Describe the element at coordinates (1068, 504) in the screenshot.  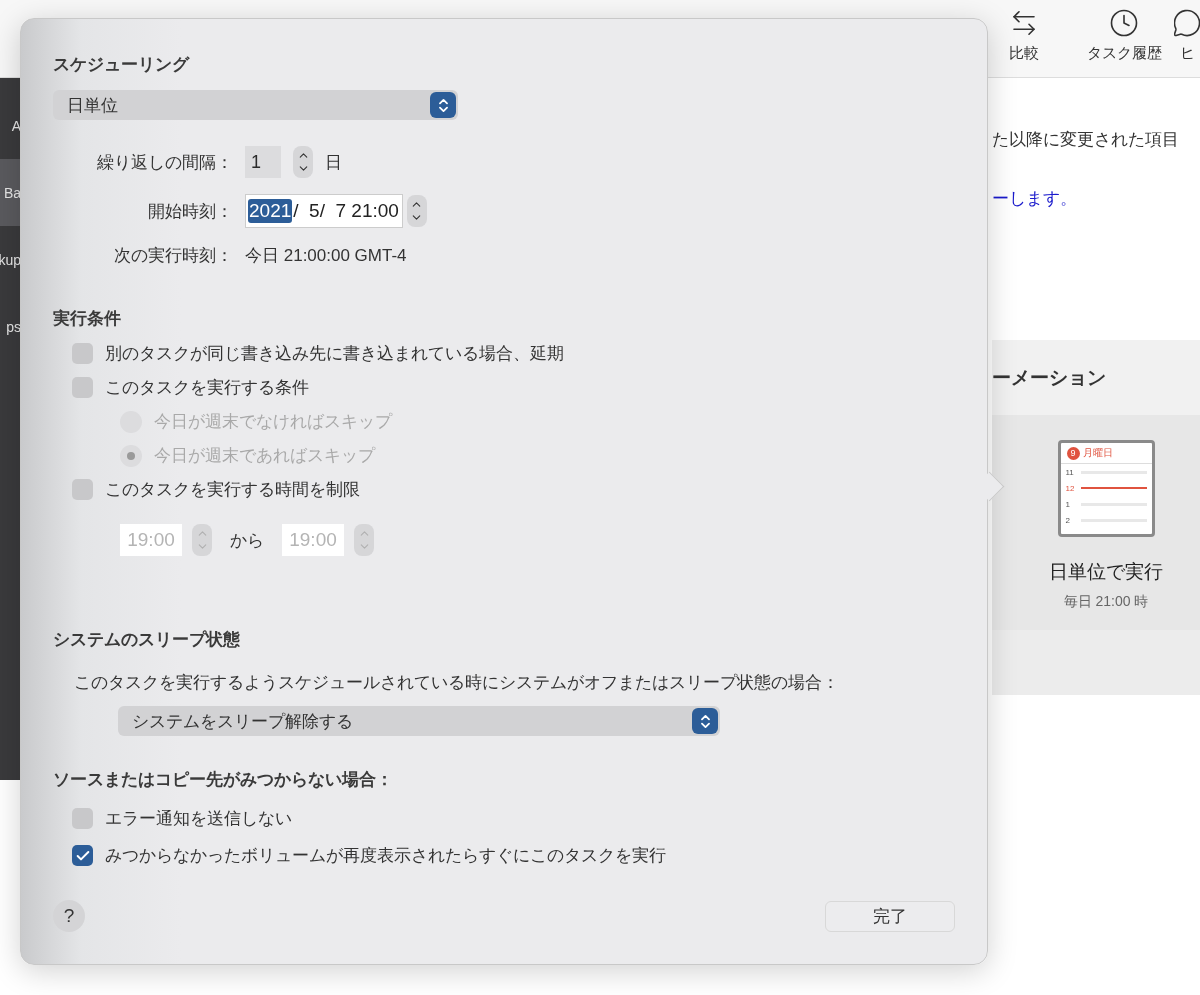
I see `hour-label: 1` at that location.